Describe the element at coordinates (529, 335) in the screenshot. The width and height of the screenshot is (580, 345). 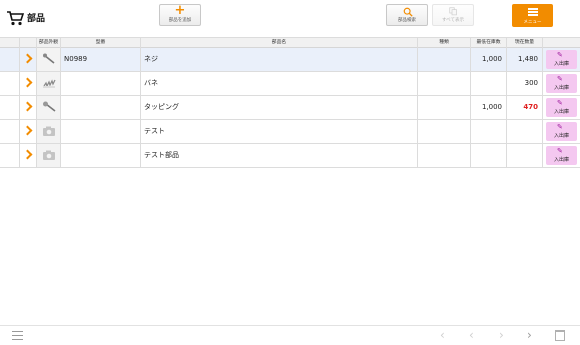
I see `last-page-icon: ›` at that location.